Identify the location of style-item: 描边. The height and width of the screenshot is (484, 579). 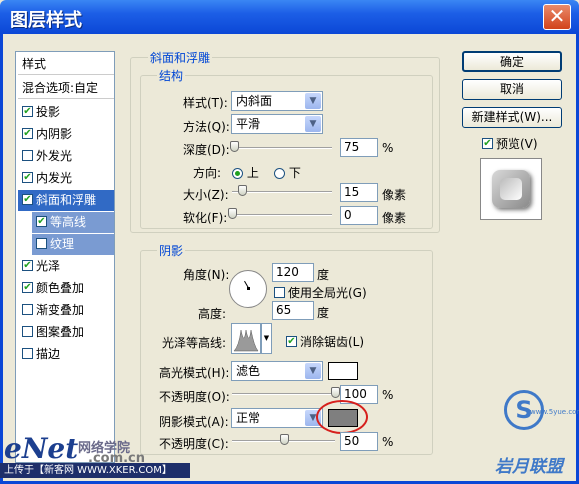
(66, 354).